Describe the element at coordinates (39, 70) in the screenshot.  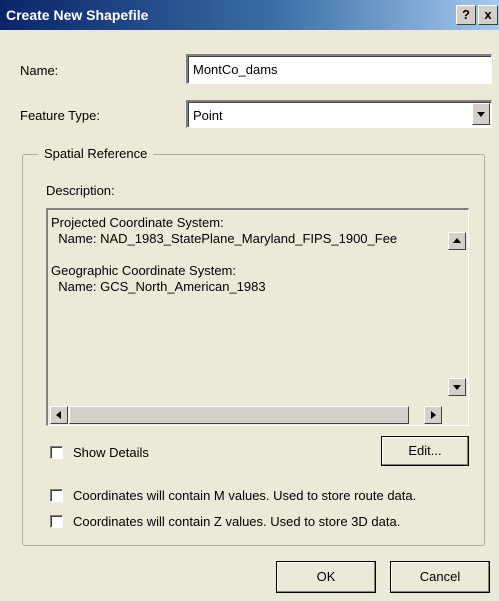
I see `name-label: Name:` at that location.